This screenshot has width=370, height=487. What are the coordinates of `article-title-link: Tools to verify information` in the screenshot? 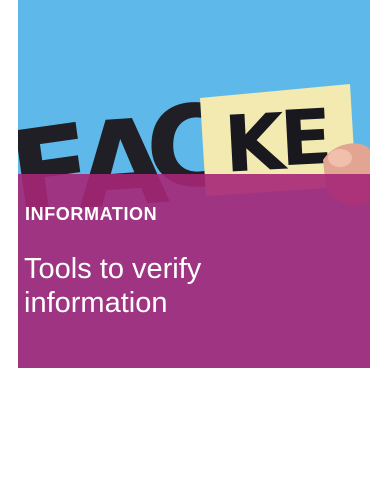 It's located at (174, 286).